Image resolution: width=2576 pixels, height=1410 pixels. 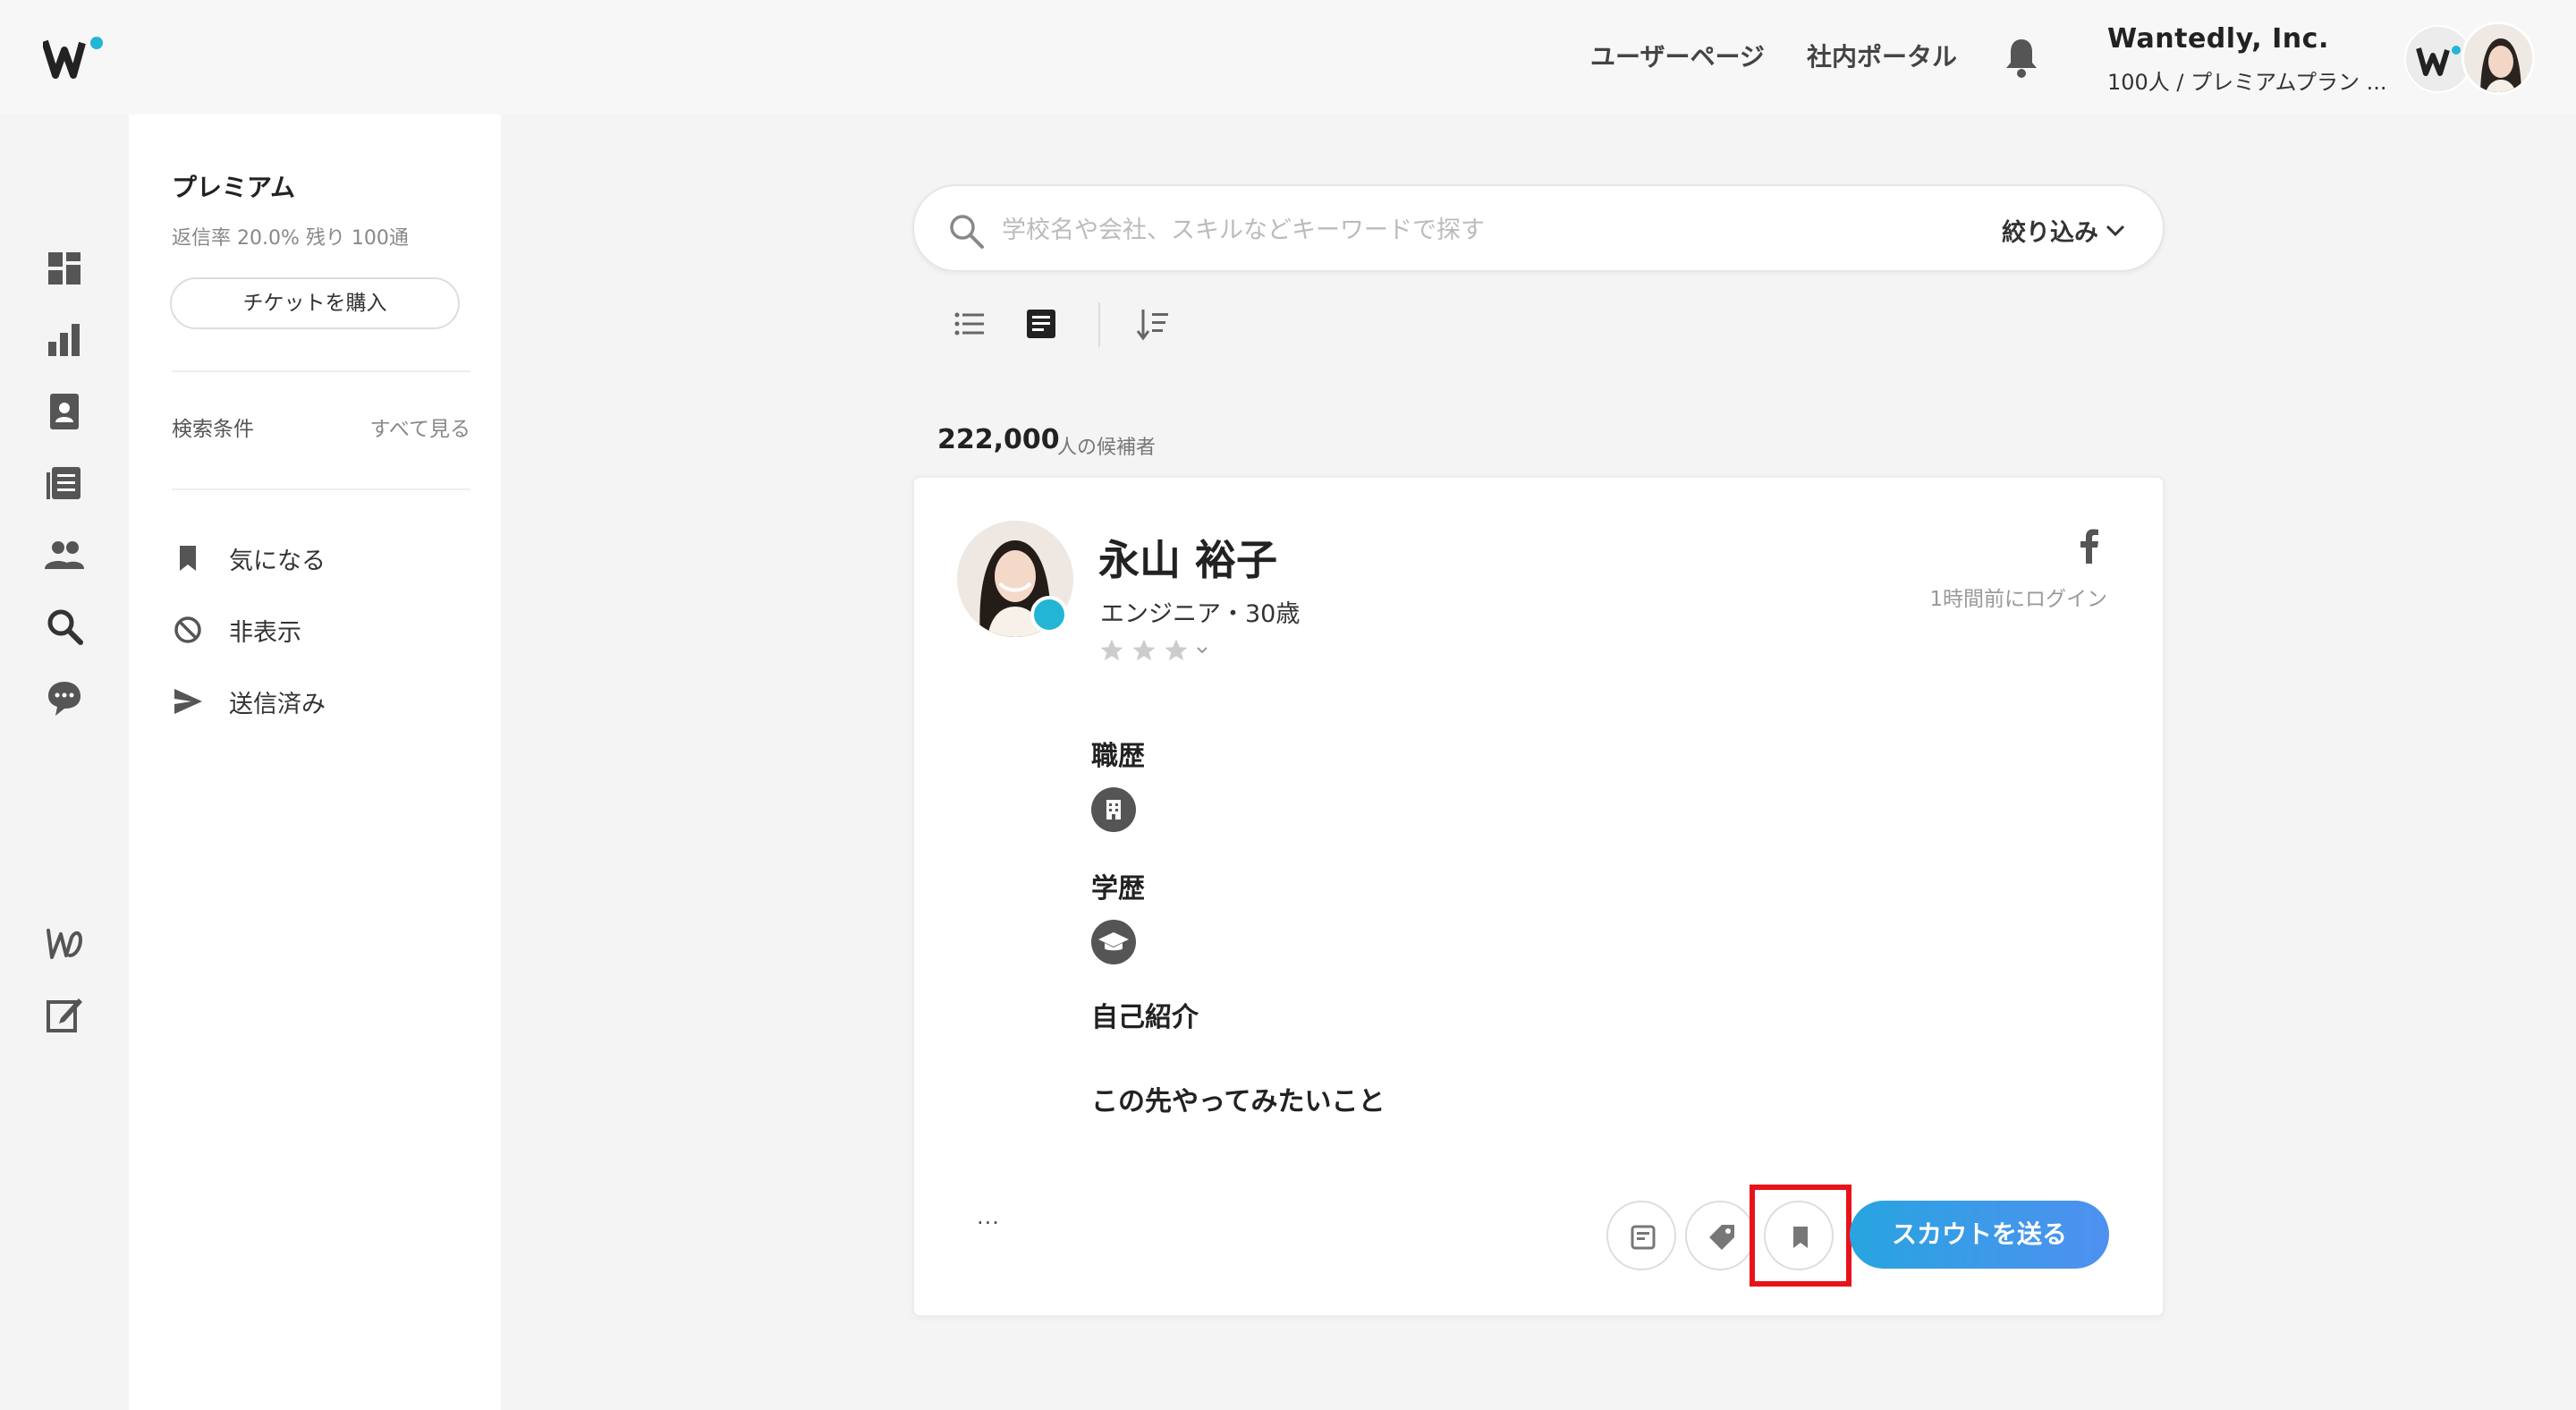 What do you see at coordinates (290, 239) in the screenshot?
I see `plan-stats: 返信率 20.0% 残り 100通` at bounding box center [290, 239].